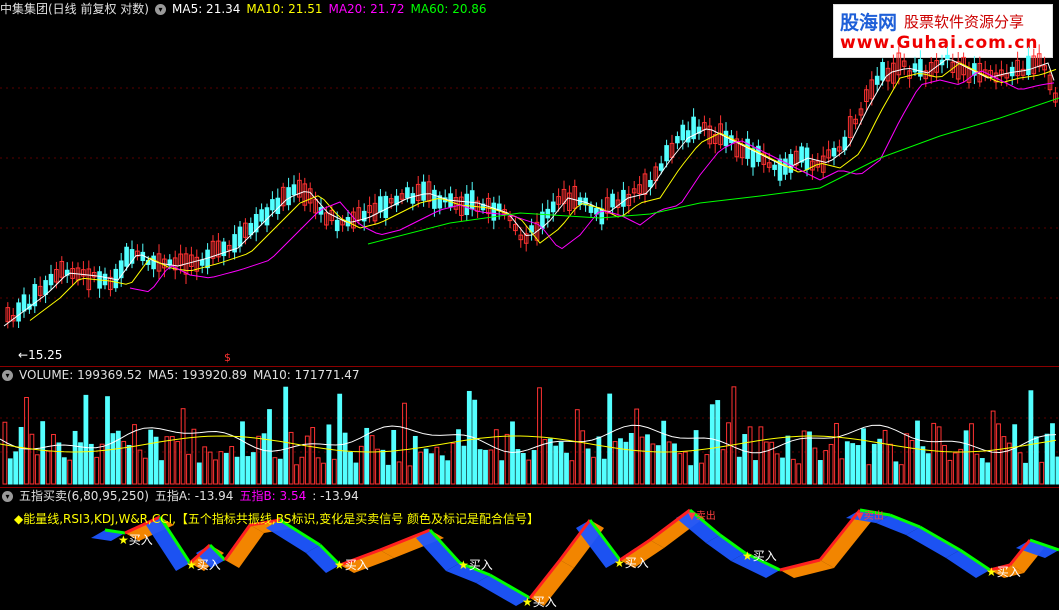 This screenshot has width=1059, height=610. What do you see at coordinates (74, 9) in the screenshot?
I see `stock-title: 中集集团(日线 前复权 对数)` at bounding box center [74, 9].